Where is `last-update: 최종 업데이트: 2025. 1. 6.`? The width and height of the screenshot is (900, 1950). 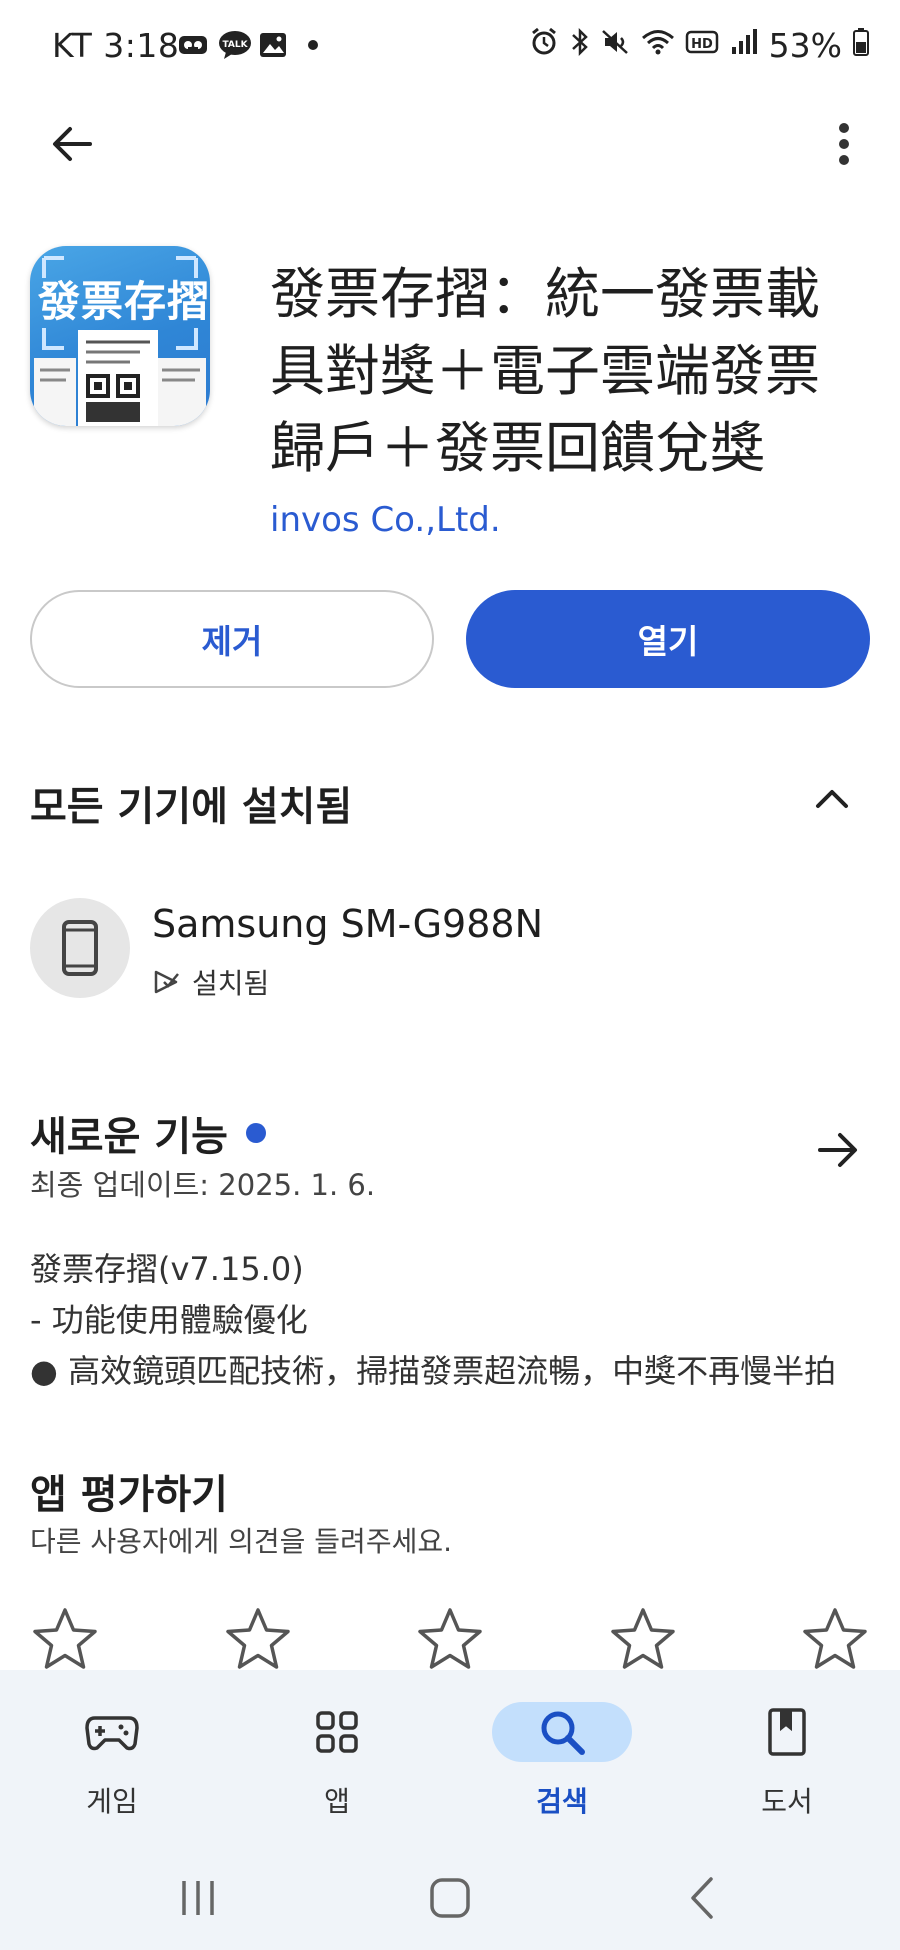
last-update: 최종 업데이트: 2025. 1. 6. is located at coordinates (203, 1185).